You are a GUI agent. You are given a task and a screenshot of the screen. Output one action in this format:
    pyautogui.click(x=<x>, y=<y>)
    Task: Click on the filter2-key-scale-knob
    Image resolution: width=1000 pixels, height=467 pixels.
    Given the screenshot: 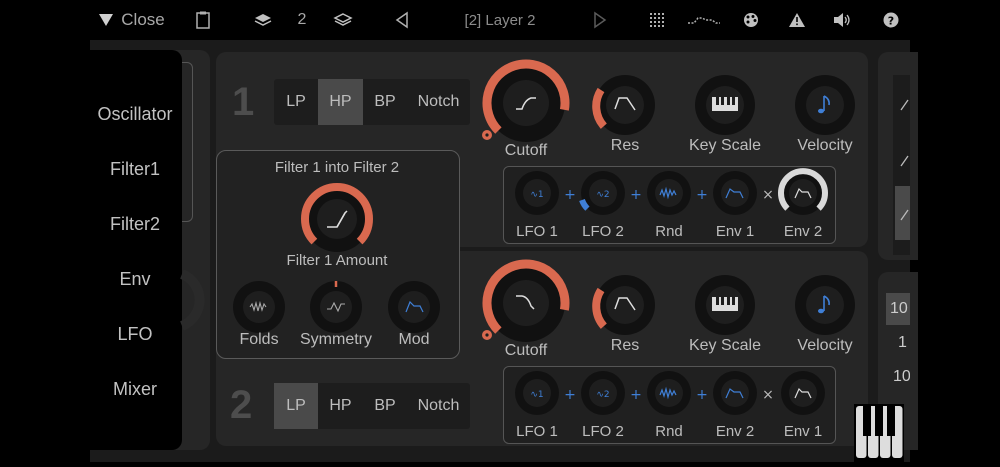 What is the action you would take?
    pyautogui.click(x=725, y=305)
    